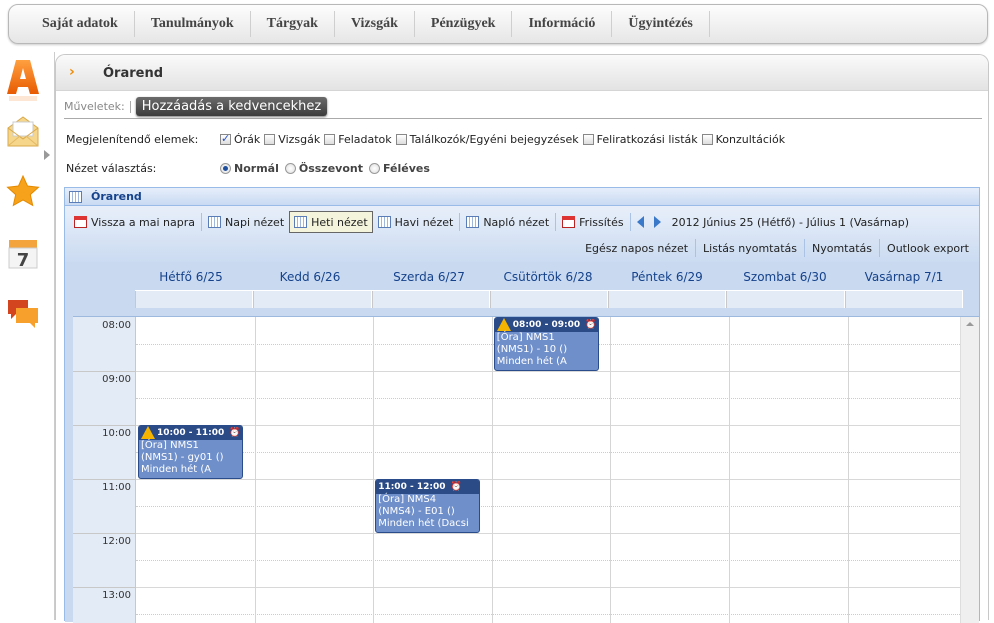  I want to click on menu-sajat-adatok: Saját adatok, so click(80, 24).